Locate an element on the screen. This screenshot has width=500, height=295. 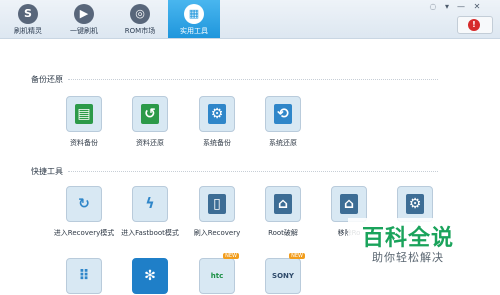
rom-icon: ◎ is located at coordinates (140, 14).